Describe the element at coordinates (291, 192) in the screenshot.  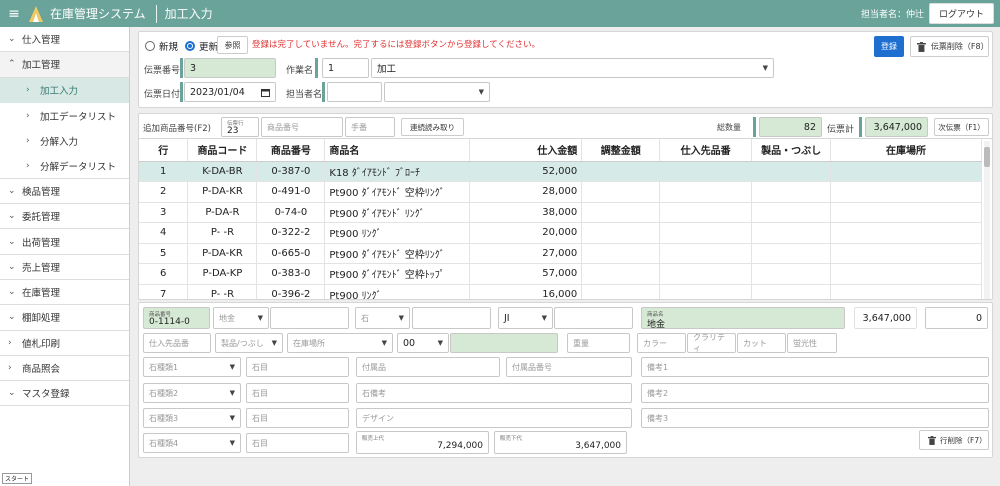
I see `cell-product-no: 0-491-0` at that location.